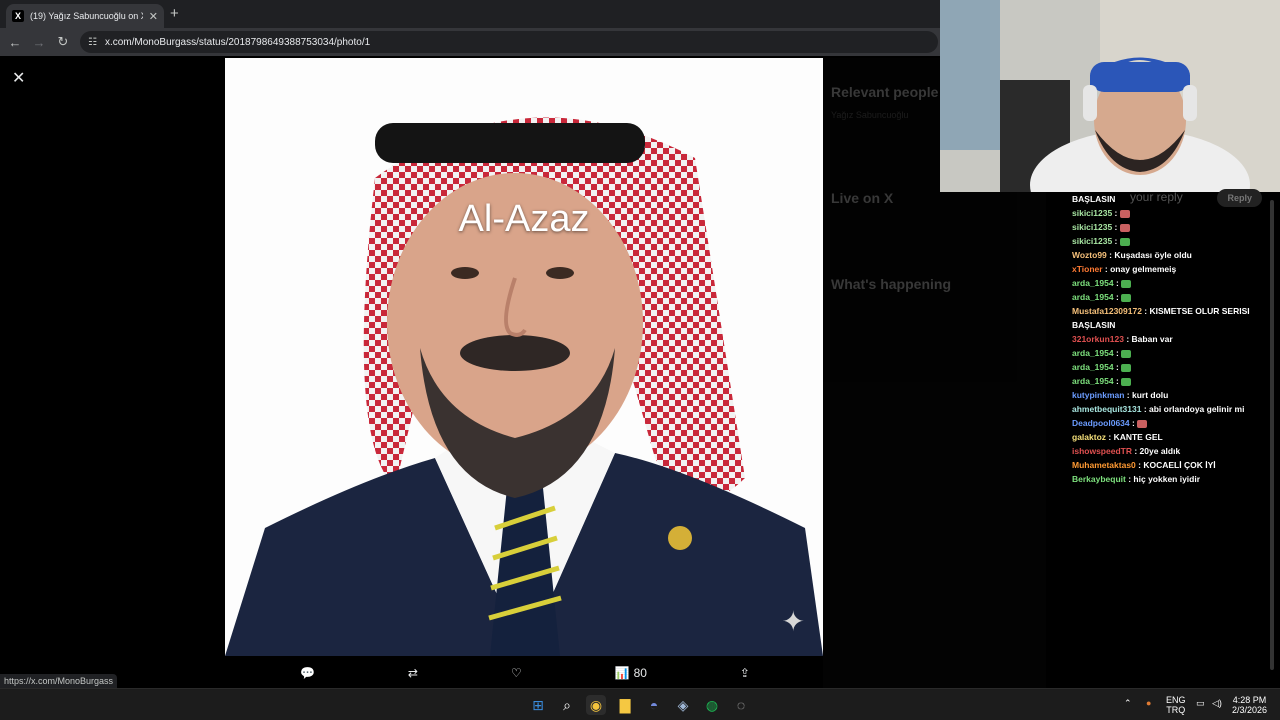  Describe the element at coordinates (525, 673) in the screenshot. I see `tweet-actions: 💬 ⇄ ♡ 📊 80 ⇪` at that location.